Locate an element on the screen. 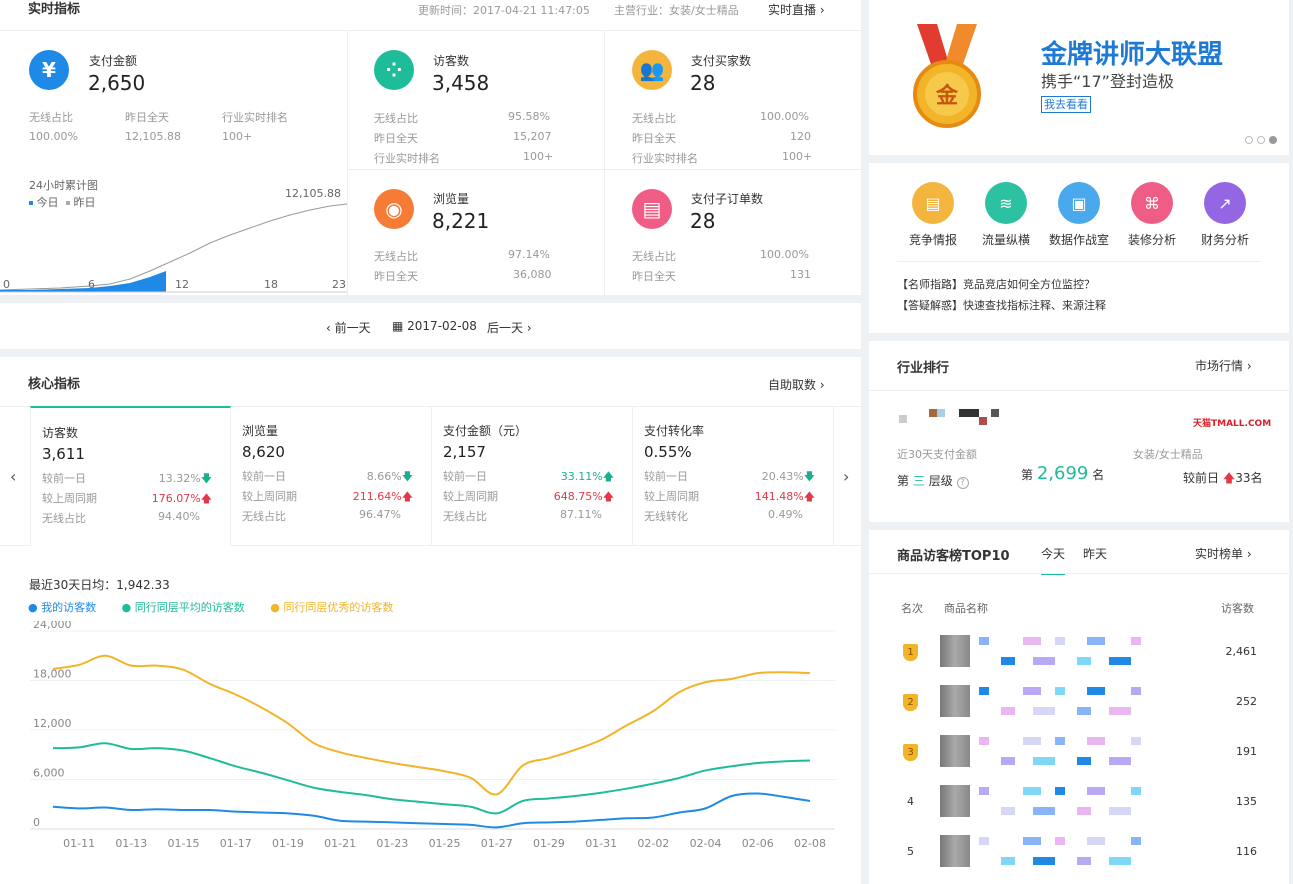 The height and width of the screenshot is (884, 1293). chart24-tick-6: 6 is located at coordinates (91, 284).